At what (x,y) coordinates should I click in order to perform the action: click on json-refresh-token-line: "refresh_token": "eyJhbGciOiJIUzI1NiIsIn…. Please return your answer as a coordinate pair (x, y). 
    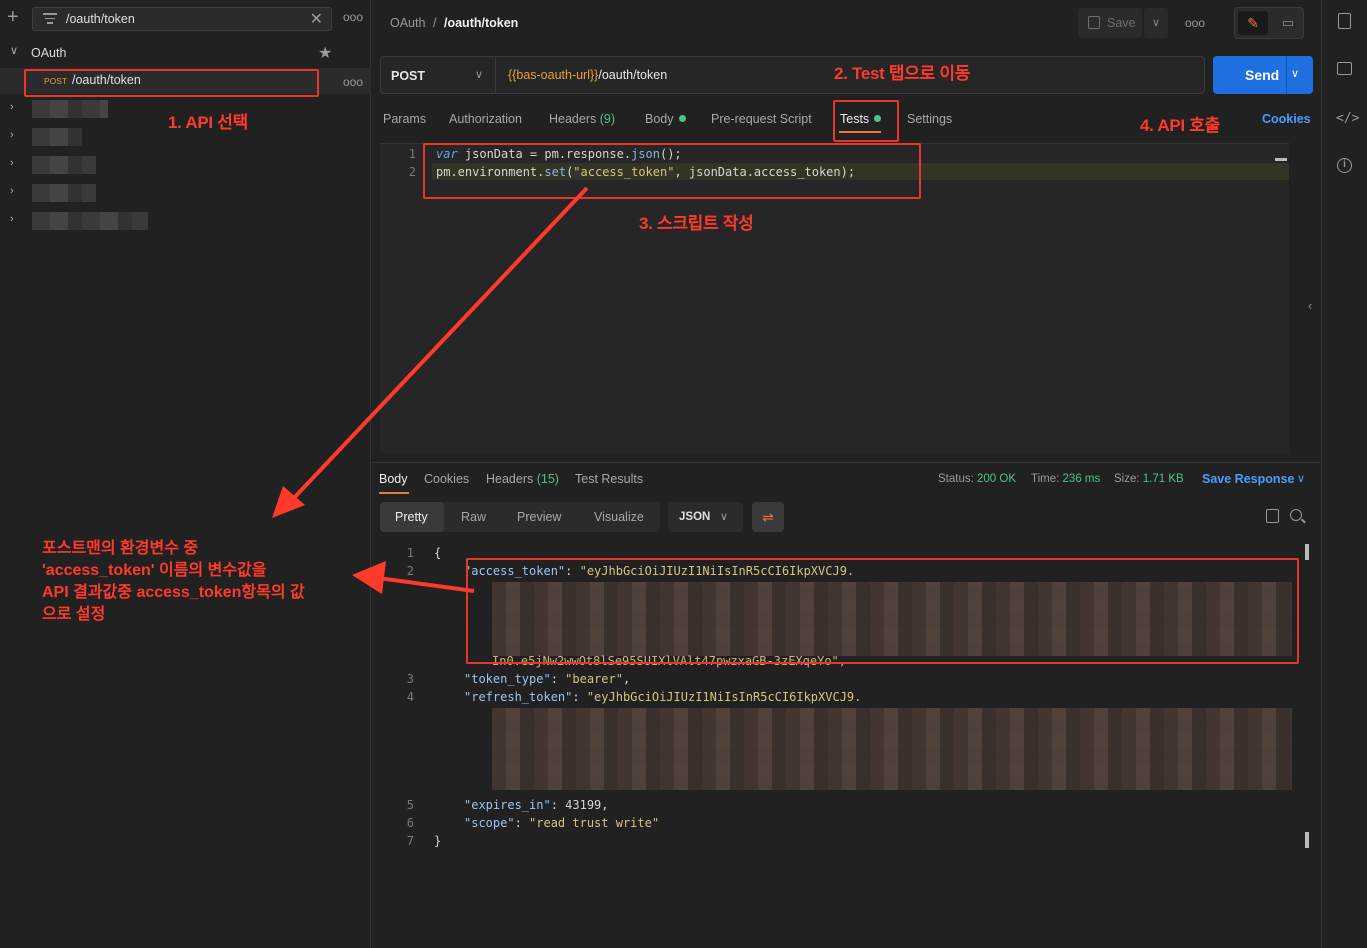
    Looking at the image, I should click on (663, 697).